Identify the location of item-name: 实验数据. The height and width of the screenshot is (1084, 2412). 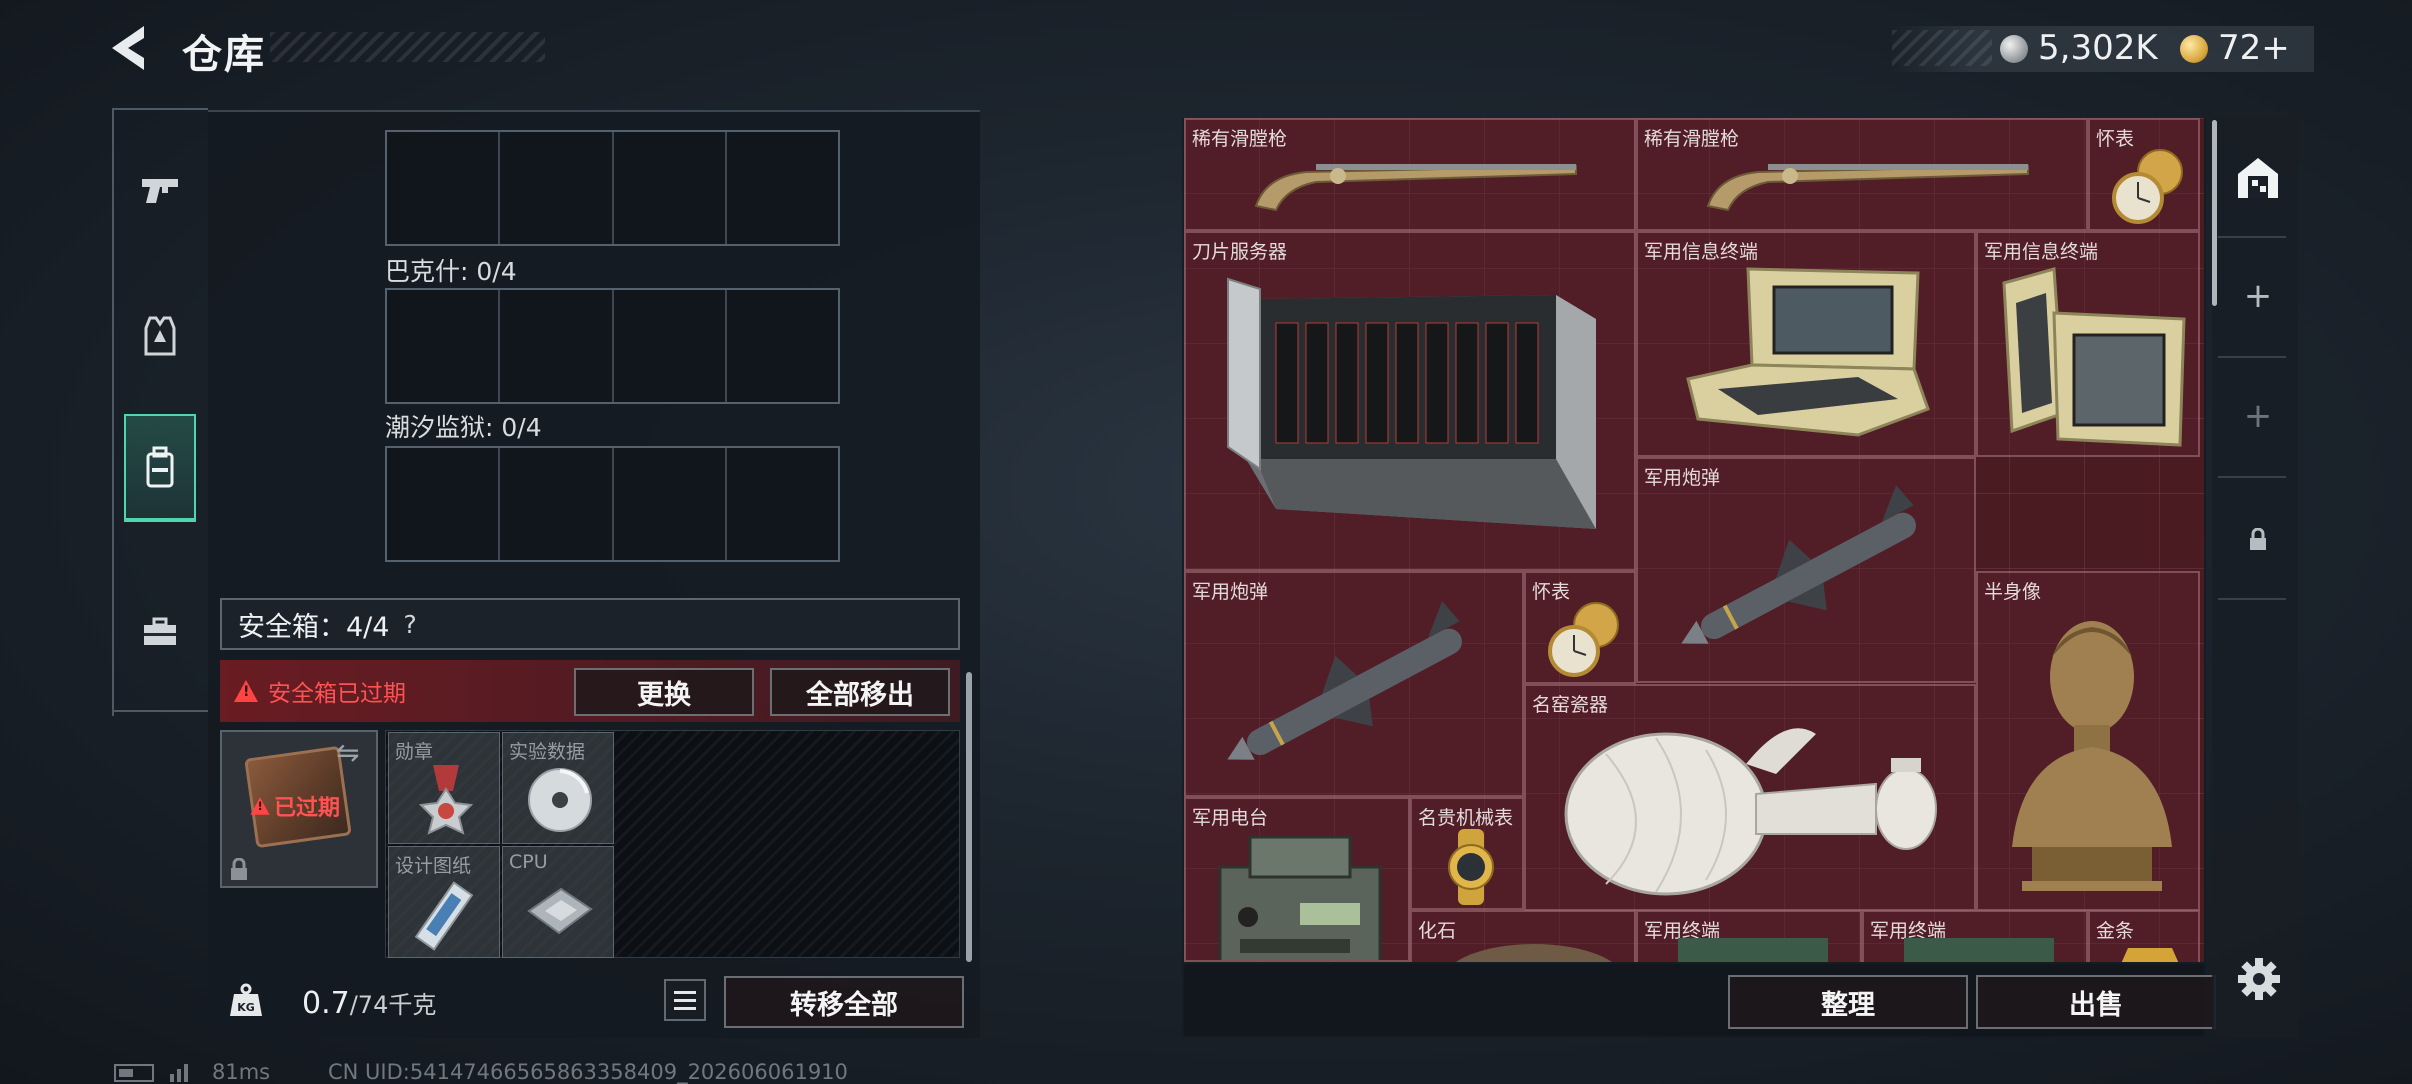
(547, 752).